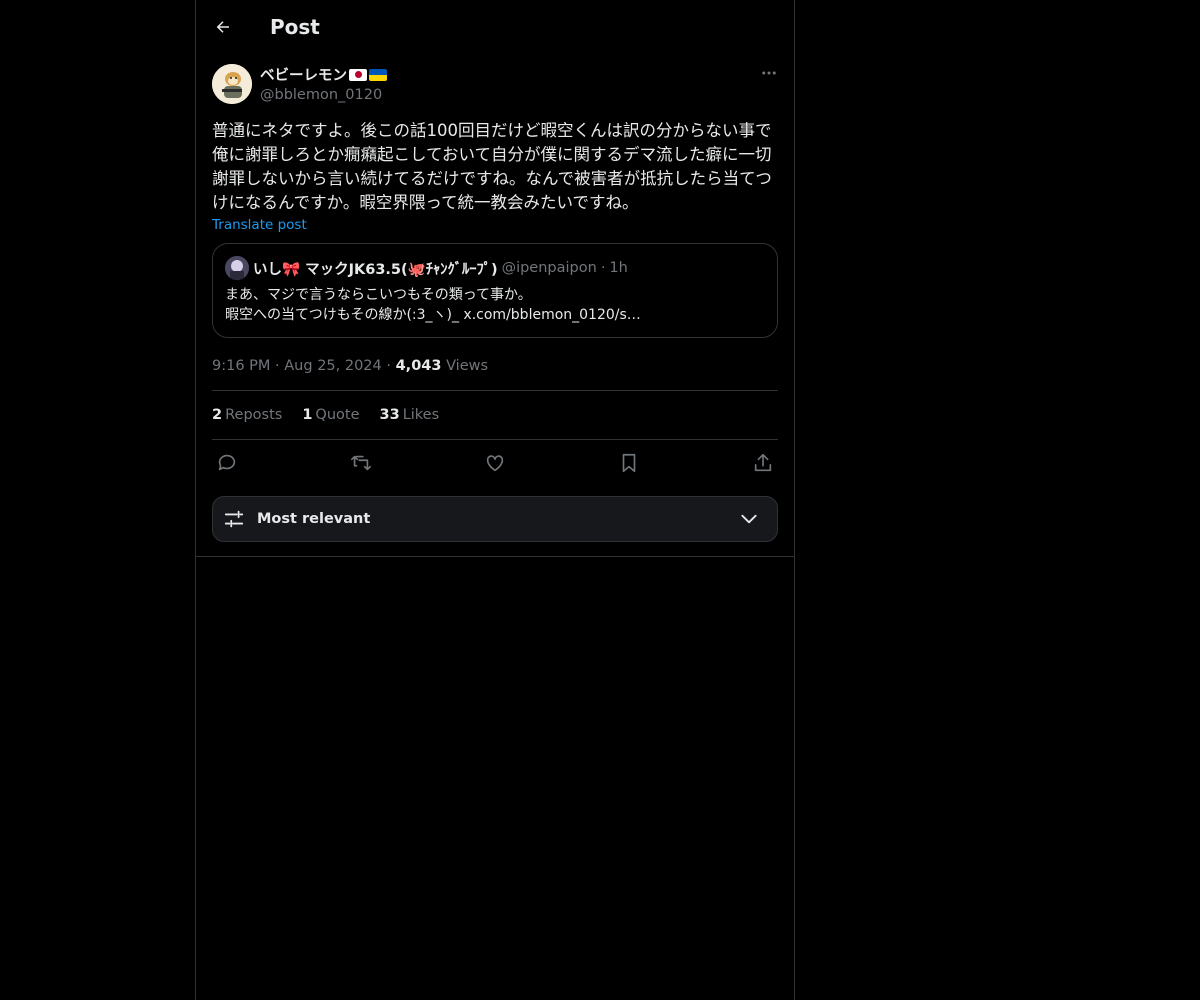 The image size is (1200, 1000). I want to click on section-divider, so click(495, 556).